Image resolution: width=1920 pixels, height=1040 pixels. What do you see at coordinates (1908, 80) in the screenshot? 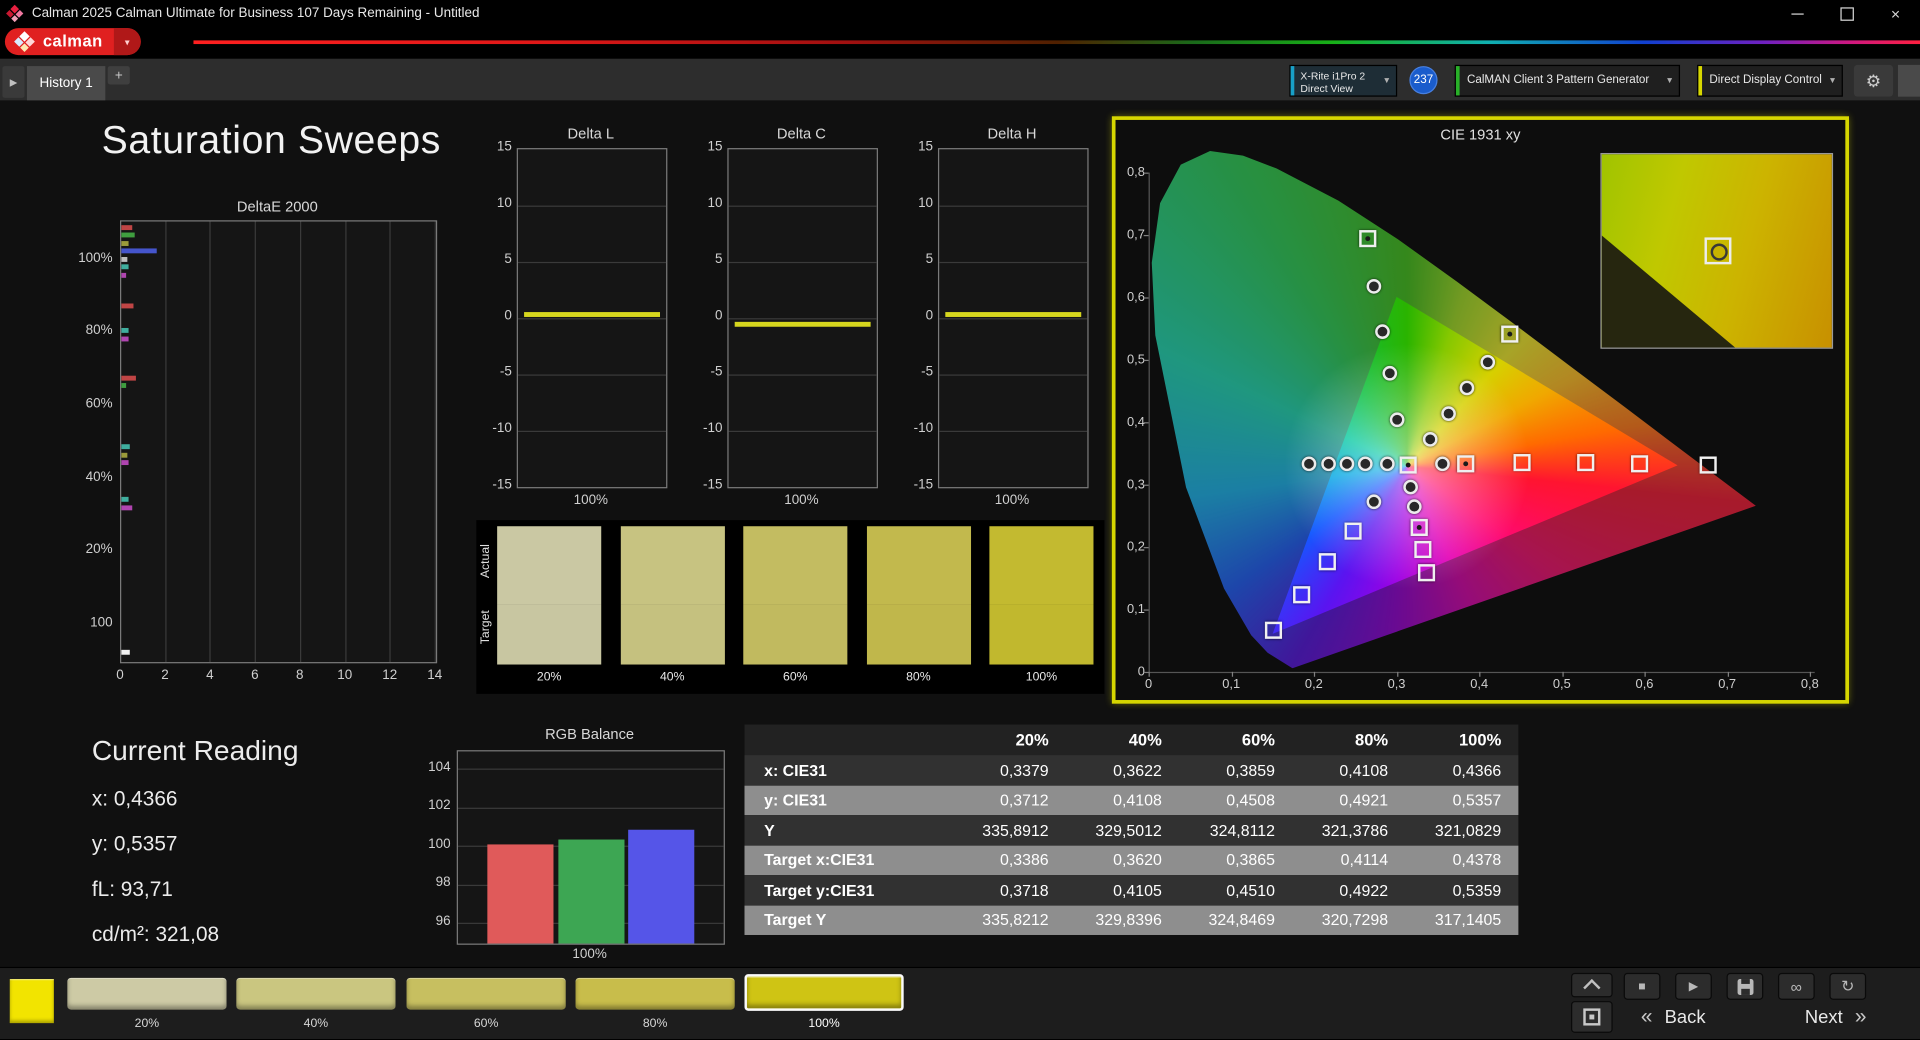
I see `side-panel-handle` at bounding box center [1908, 80].